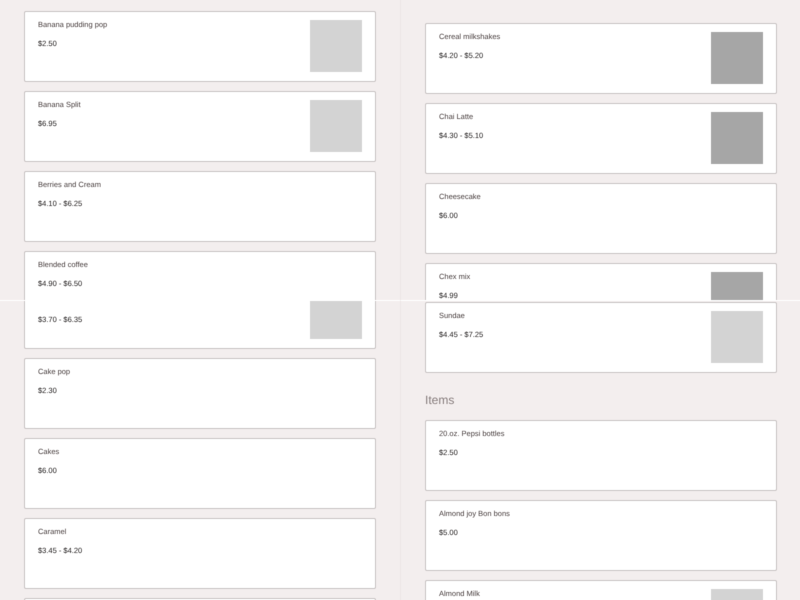  Describe the element at coordinates (440, 400) in the screenshot. I see `section-heading: Items` at that location.